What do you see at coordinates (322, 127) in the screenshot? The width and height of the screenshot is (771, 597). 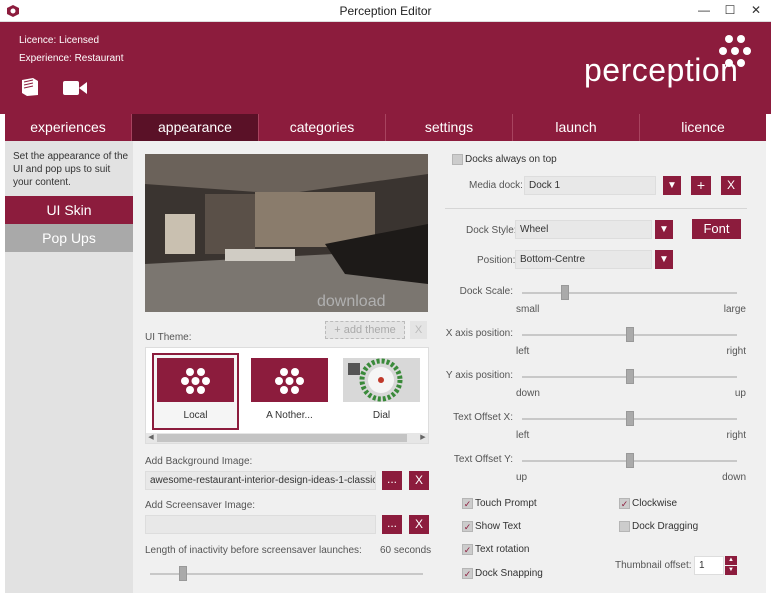 I see `tab-categories: categories` at bounding box center [322, 127].